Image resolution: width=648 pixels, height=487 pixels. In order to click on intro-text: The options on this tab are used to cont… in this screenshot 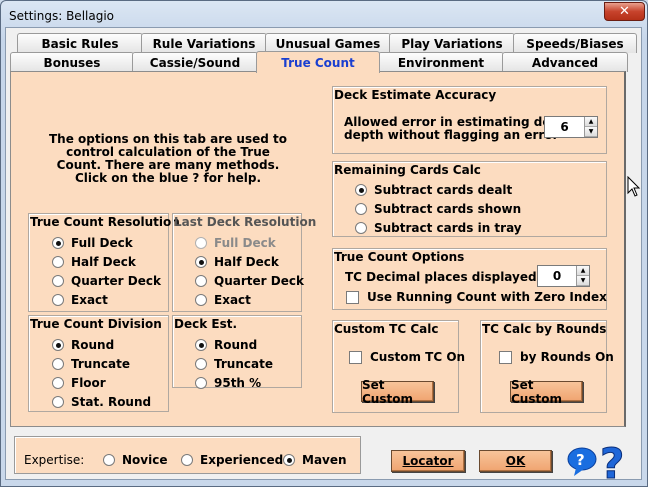, I will do `click(168, 158)`.